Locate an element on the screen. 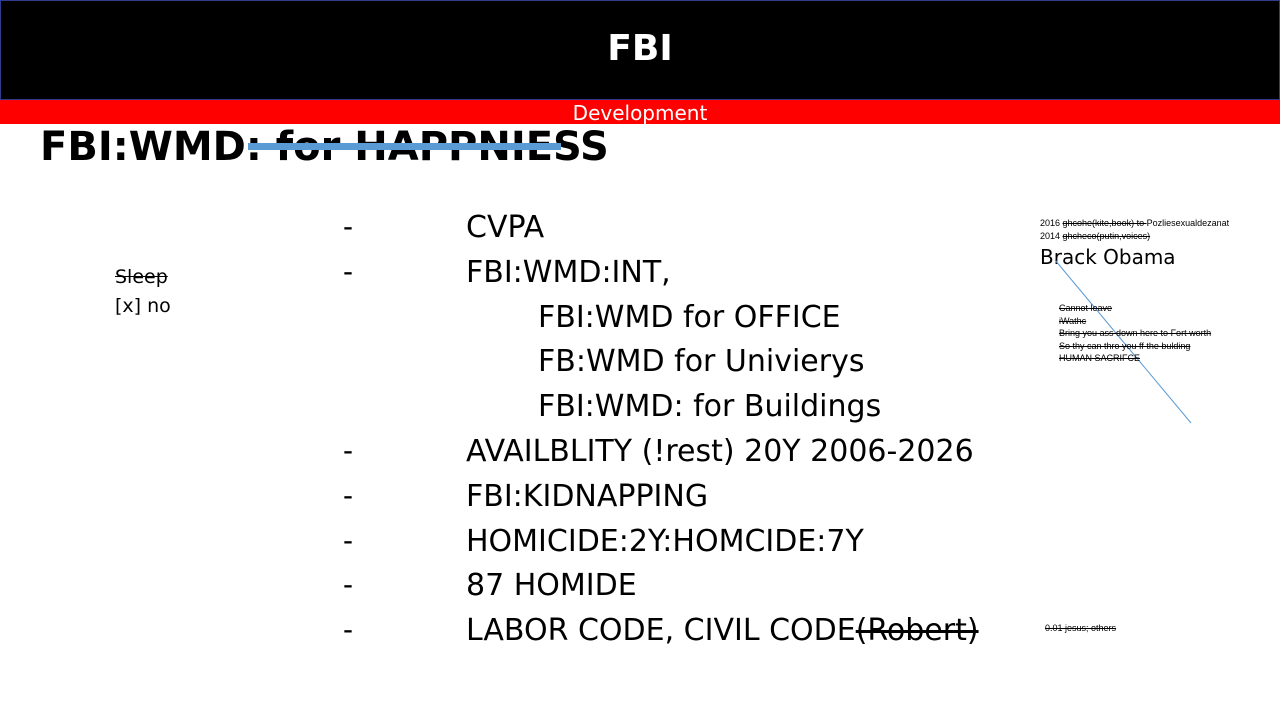  struck-note-line: Bring you ass down here to Fort worth is located at coordinates (1135, 333).